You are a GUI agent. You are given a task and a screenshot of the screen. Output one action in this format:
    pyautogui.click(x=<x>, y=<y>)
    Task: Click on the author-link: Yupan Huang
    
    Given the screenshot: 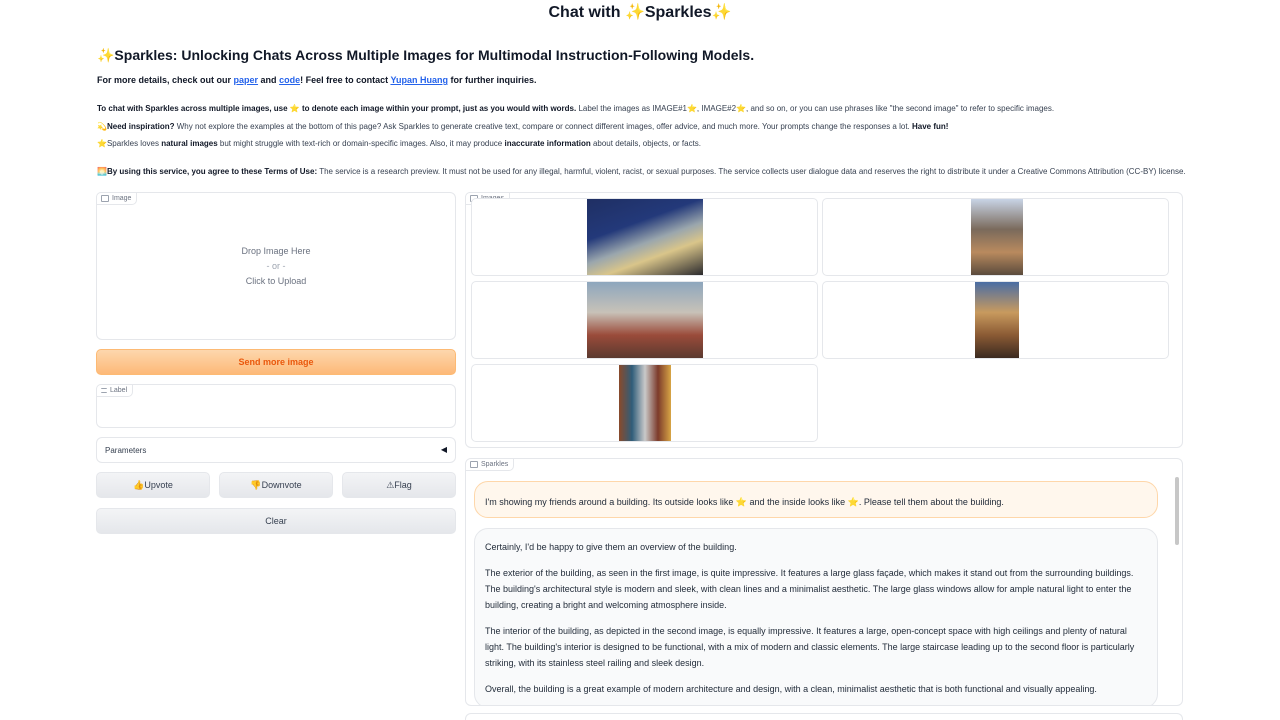 What is the action you would take?
    pyautogui.click(x=419, y=80)
    